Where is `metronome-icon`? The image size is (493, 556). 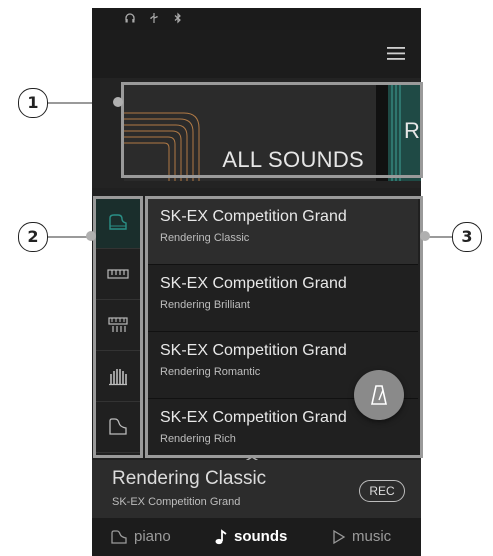 metronome-icon is located at coordinates (379, 395).